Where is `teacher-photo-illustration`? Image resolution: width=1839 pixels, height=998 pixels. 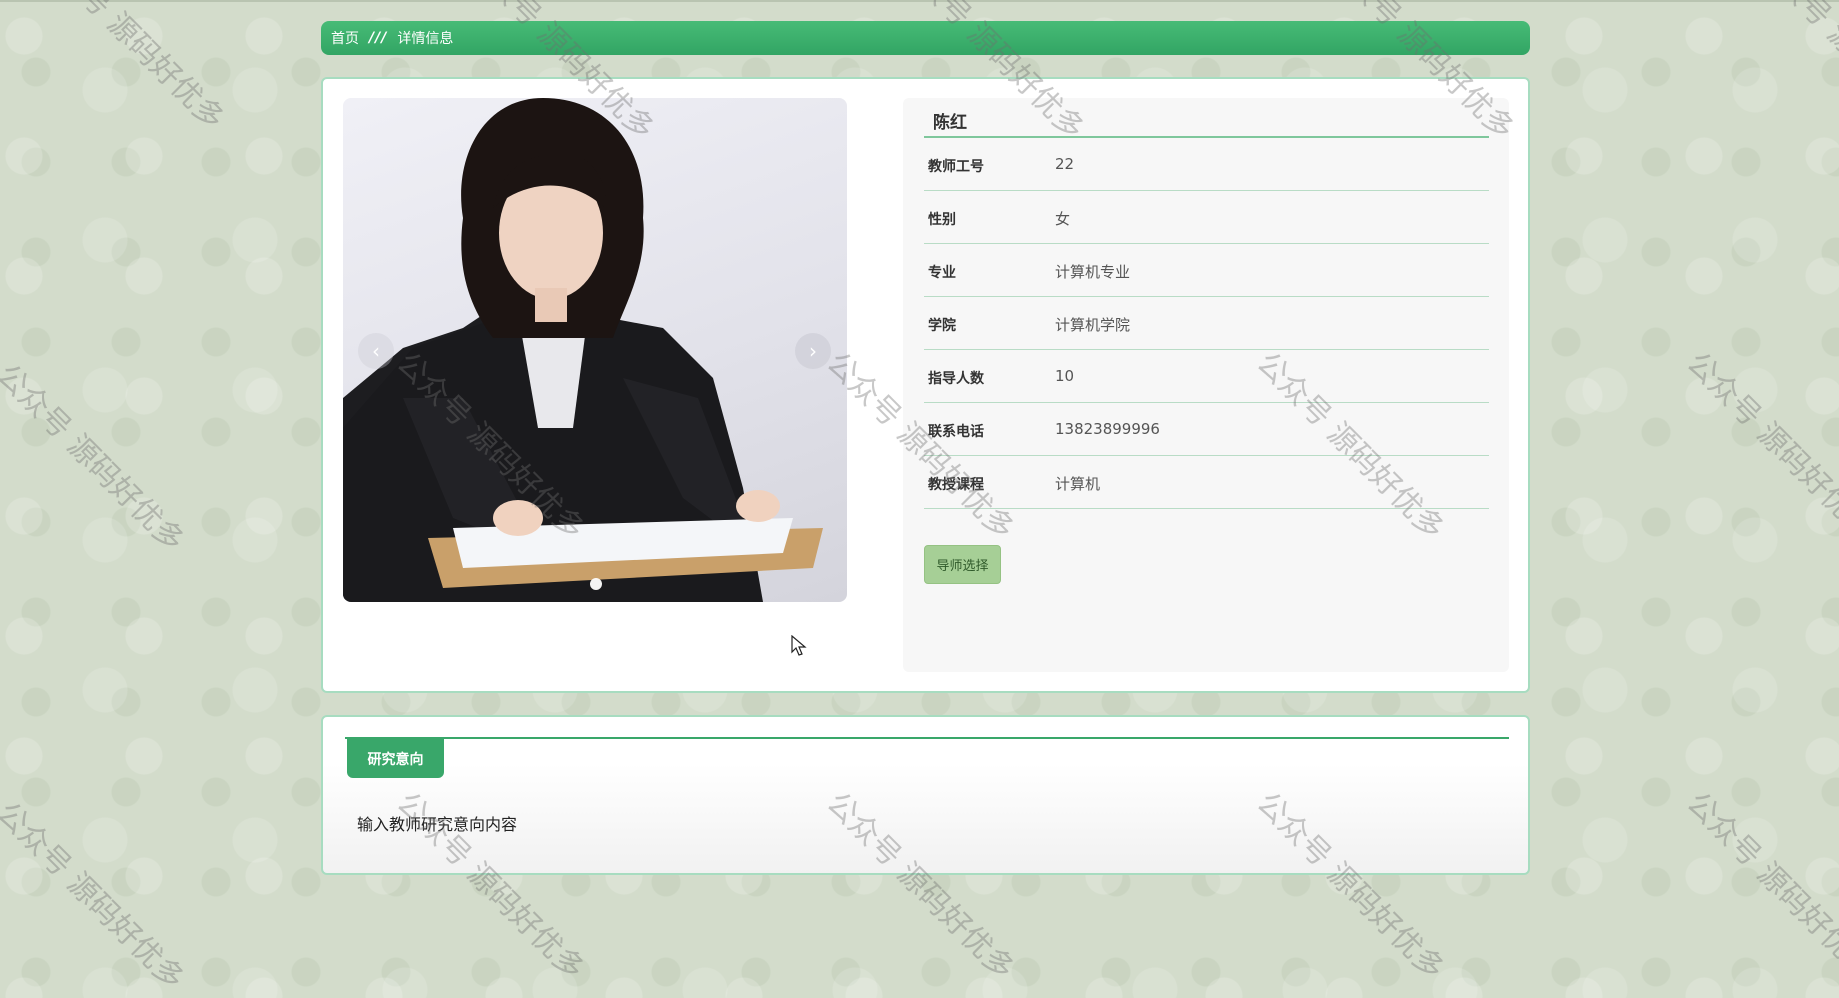
teacher-photo-illustration is located at coordinates (583, 350).